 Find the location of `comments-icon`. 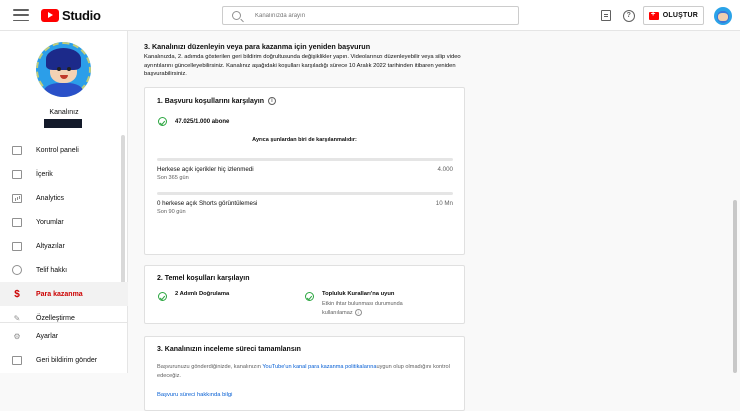

comments-icon is located at coordinates (17, 222).